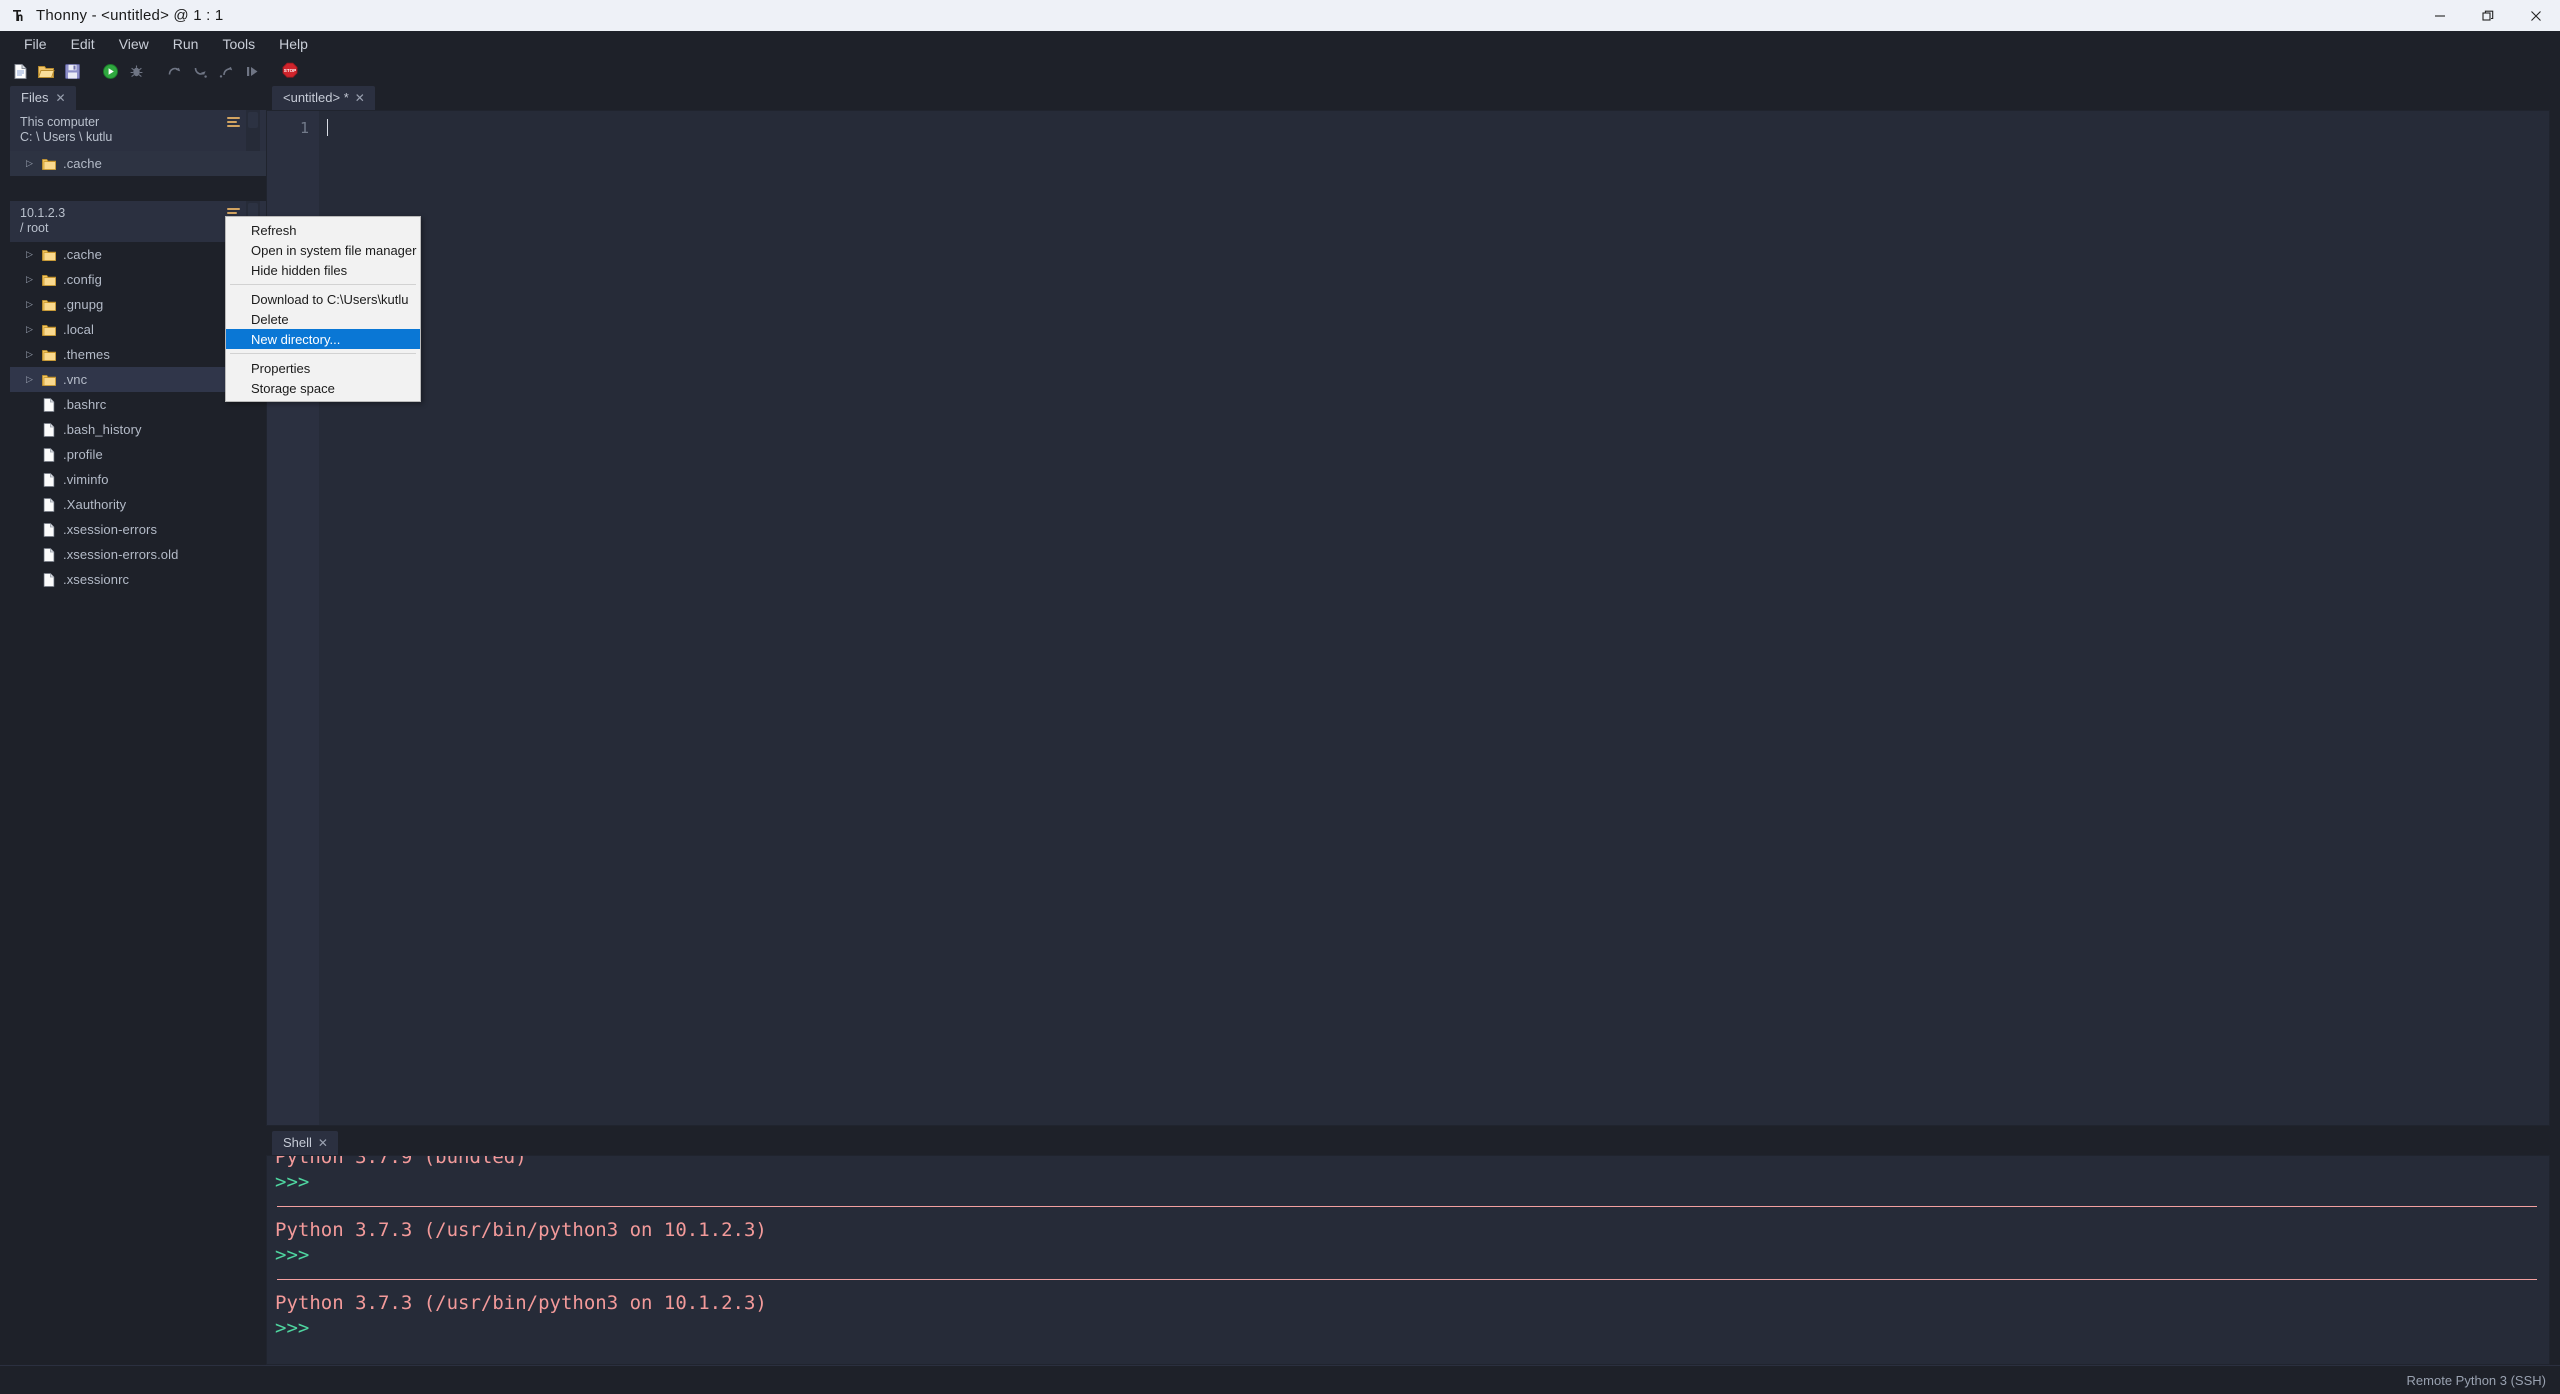  What do you see at coordinates (138, 429) in the screenshot?
I see `list-item: ▷.bash_history` at bounding box center [138, 429].